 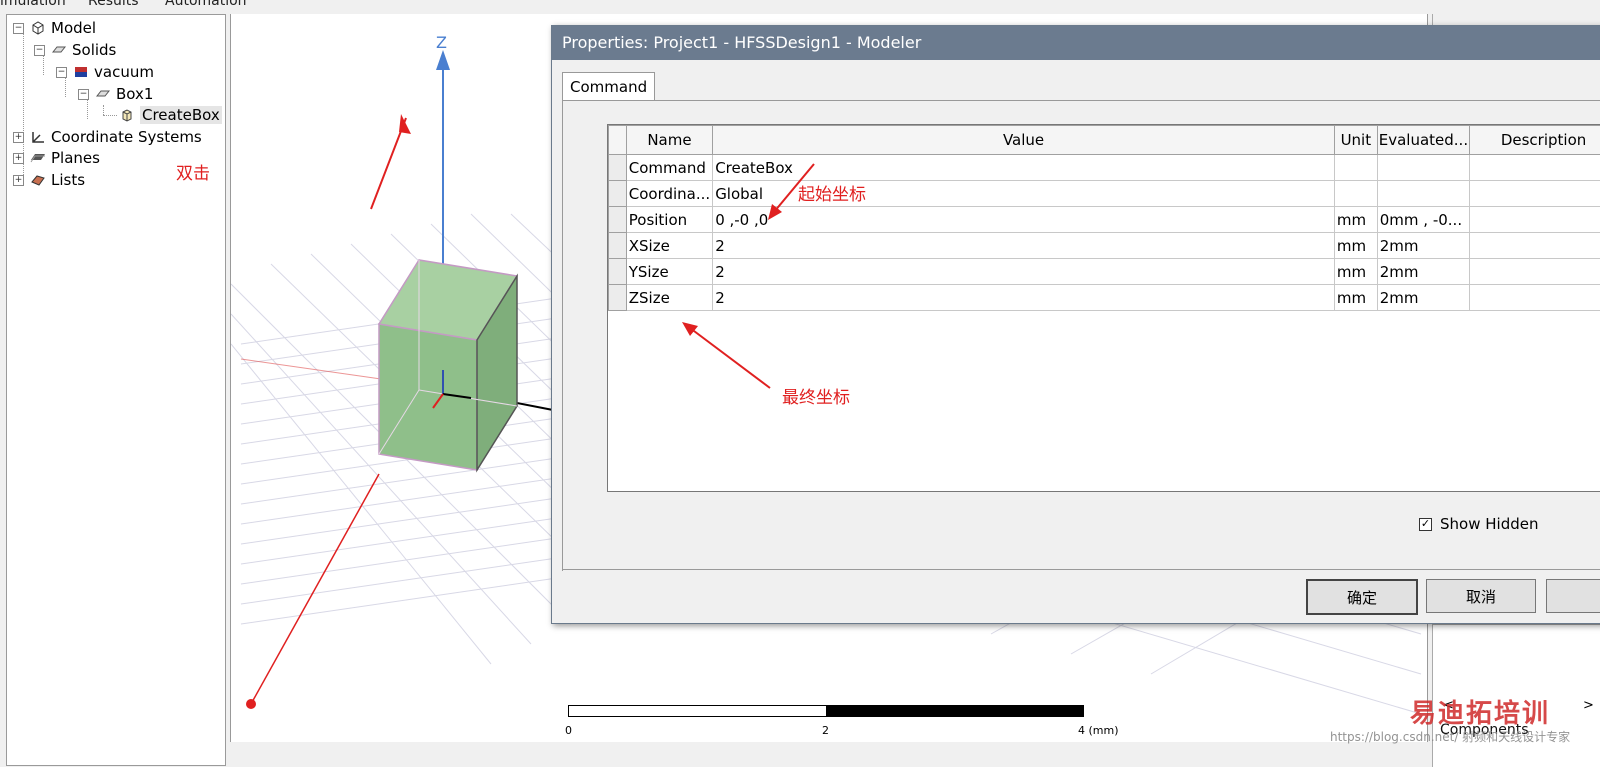 I want to click on tree-label-model: Model, so click(x=74, y=28).